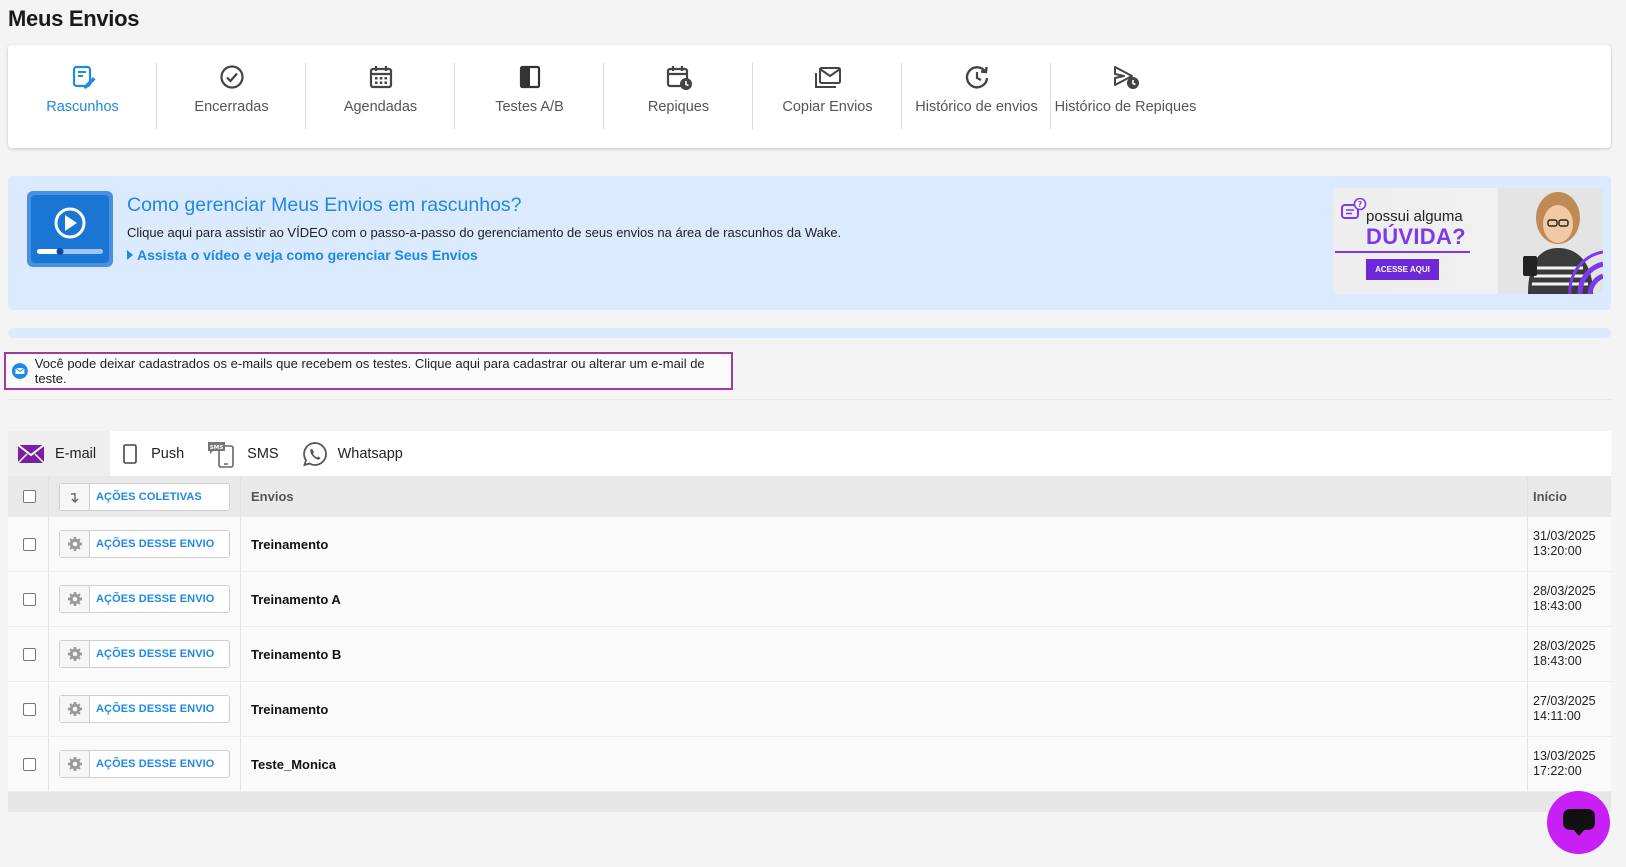  Describe the element at coordinates (1564, 536) in the screenshot. I see `envio-start-date: 31/03/2025` at that location.